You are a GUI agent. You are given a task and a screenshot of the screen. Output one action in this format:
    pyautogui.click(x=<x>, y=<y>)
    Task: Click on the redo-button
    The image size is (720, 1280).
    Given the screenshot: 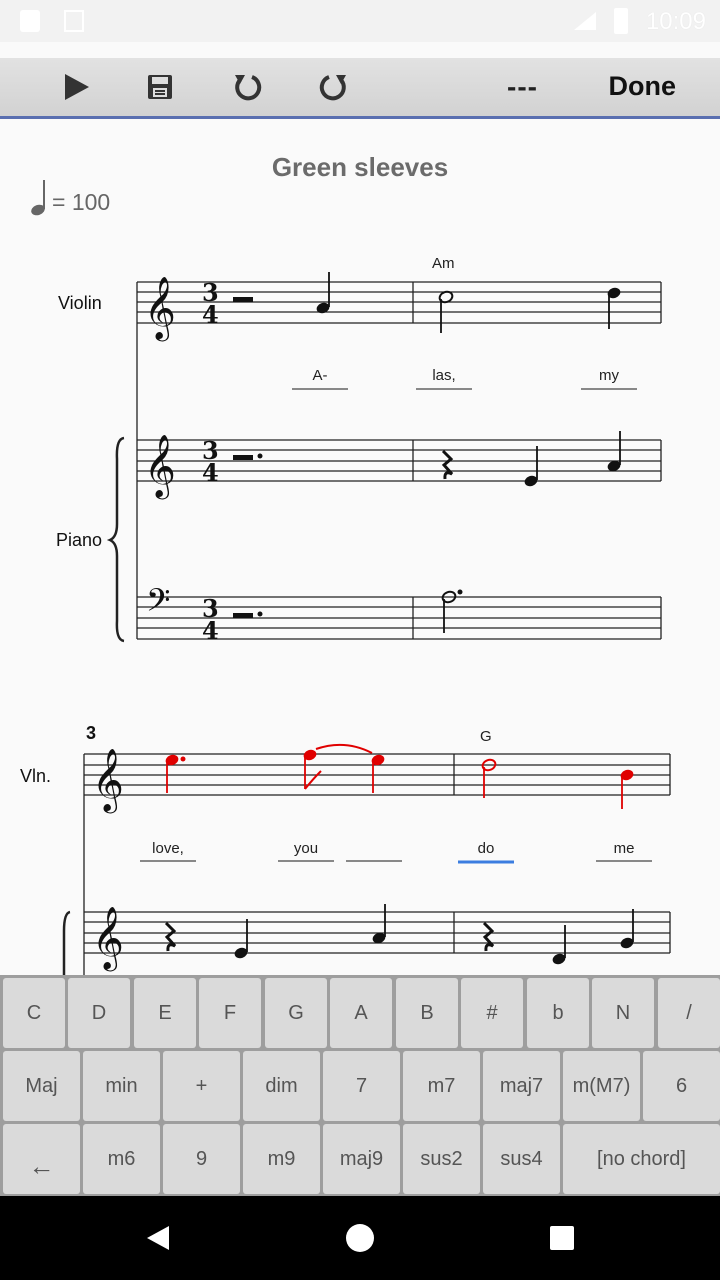 What is the action you would take?
    pyautogui.click(x=334, y=87)
    